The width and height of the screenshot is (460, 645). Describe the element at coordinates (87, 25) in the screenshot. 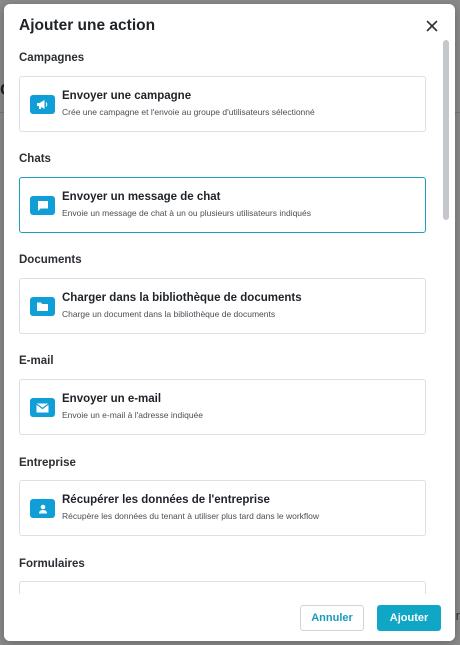

I see `dialog-title: Ajouter une action` at that location.